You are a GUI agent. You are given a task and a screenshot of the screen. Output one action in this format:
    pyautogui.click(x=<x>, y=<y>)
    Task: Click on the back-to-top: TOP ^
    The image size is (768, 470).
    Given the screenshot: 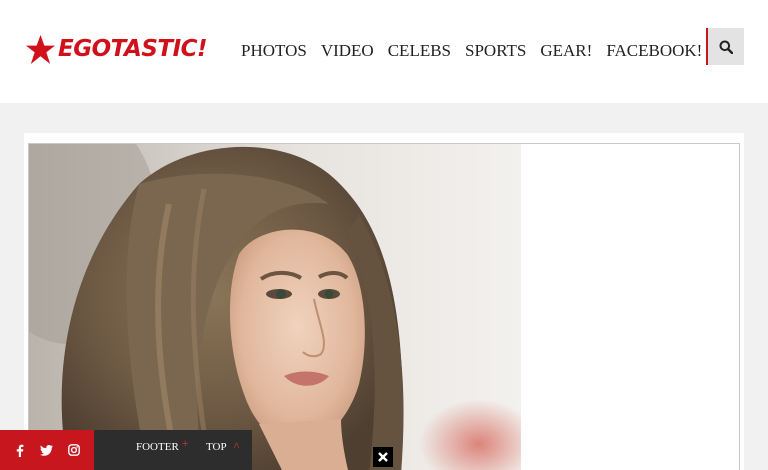 What is the action you would take?
    pyautogui.click(x=222, y=446)
    